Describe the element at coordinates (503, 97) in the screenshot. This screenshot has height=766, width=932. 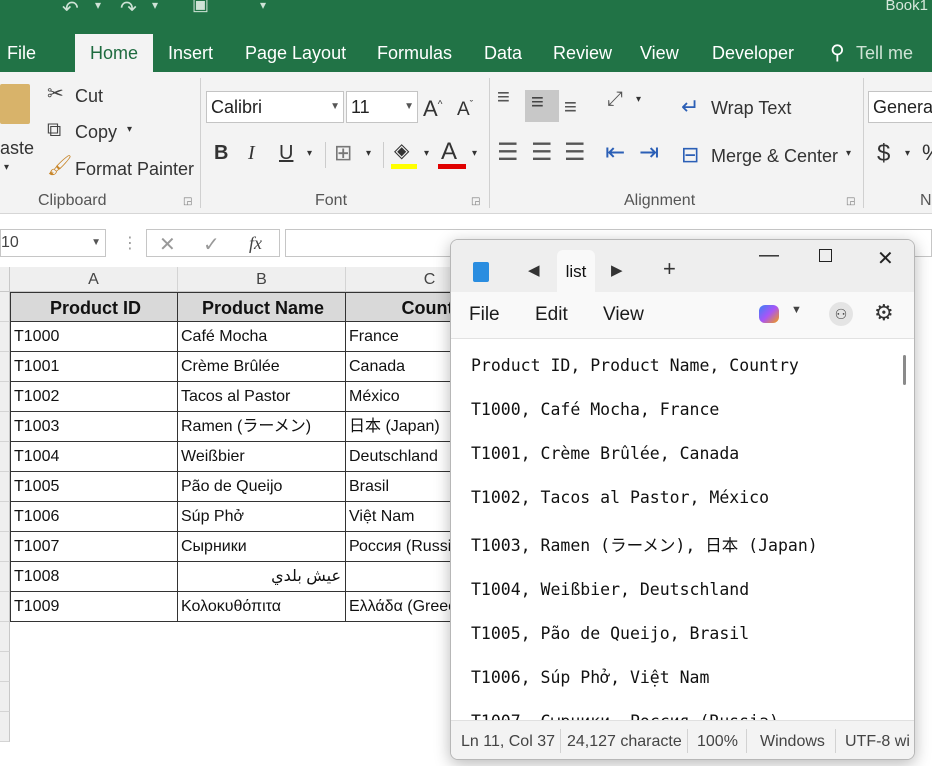
I see `top-align-icon: ≡` at that location.